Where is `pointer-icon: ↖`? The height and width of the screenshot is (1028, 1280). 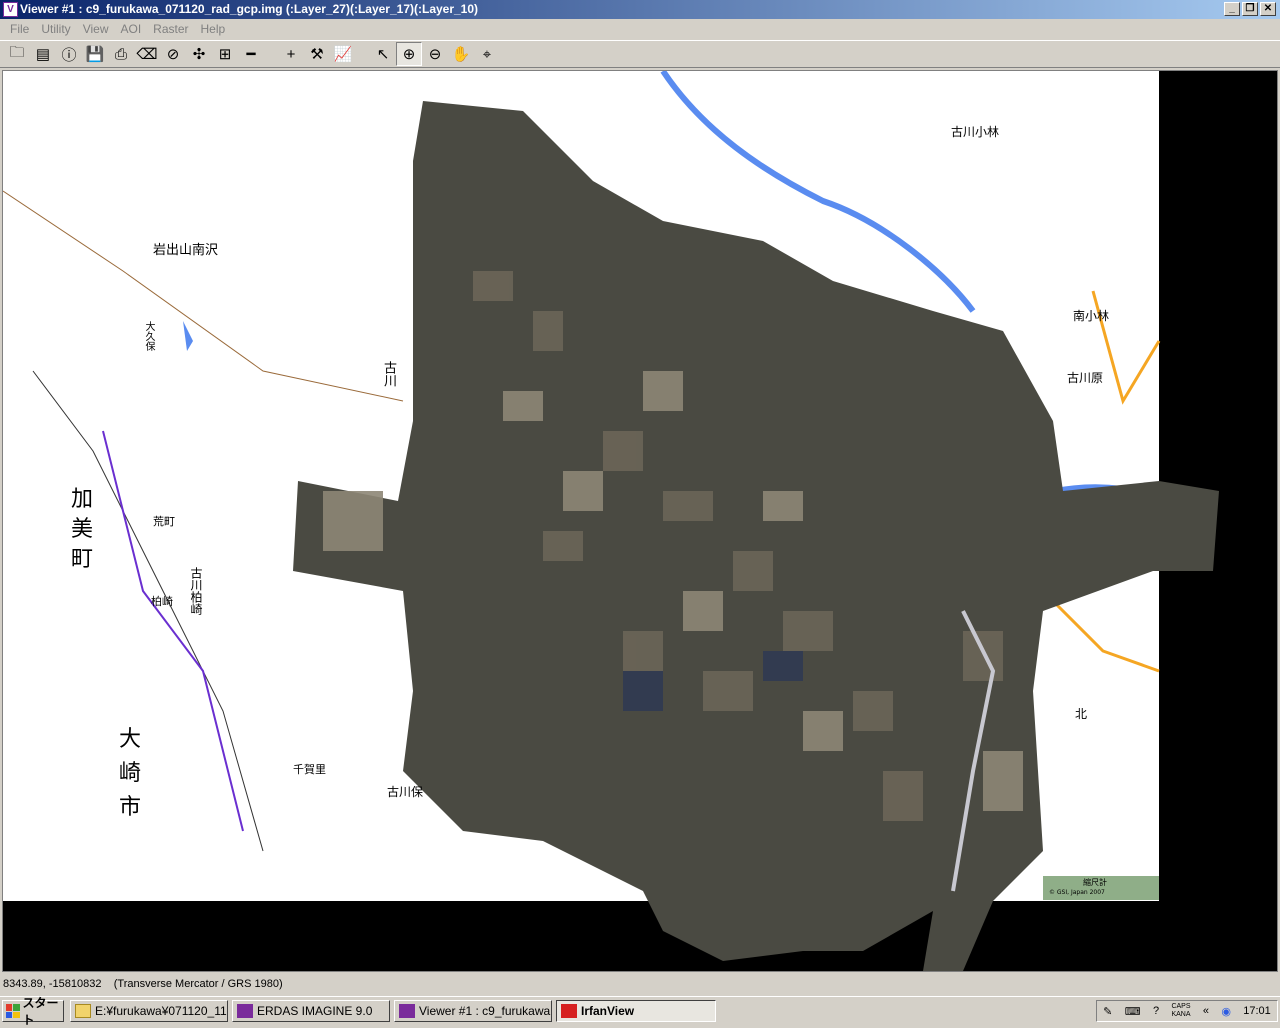
pointer-icon: ↖ is located at coordinates (383, 54).